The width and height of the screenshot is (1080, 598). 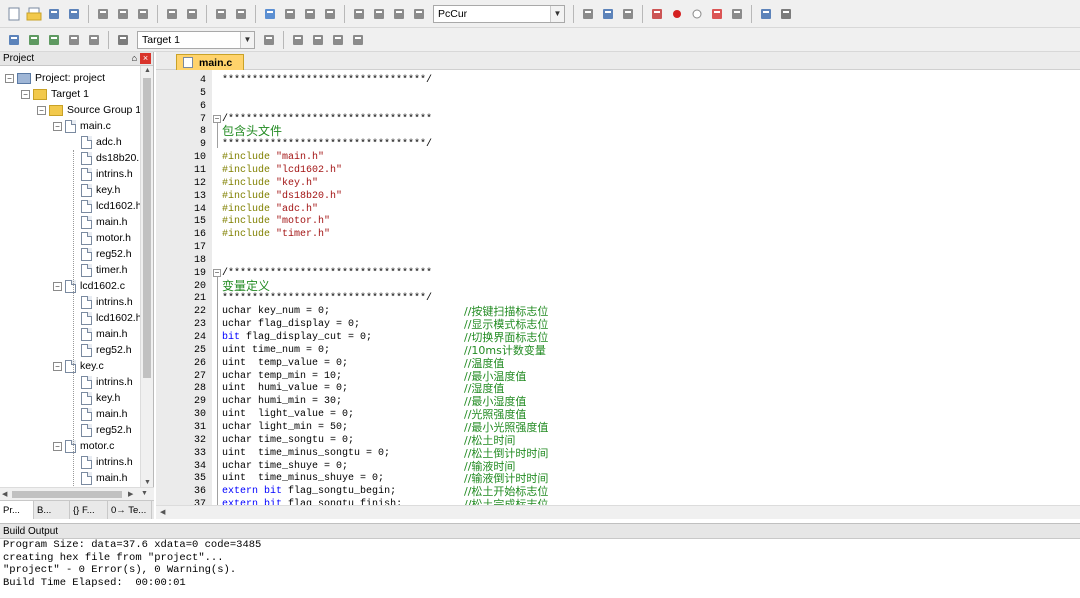 What do you see at coordinates (270, 14) in the screenshot?
I see `bookmark-icon` at bounding box center [270, 14].